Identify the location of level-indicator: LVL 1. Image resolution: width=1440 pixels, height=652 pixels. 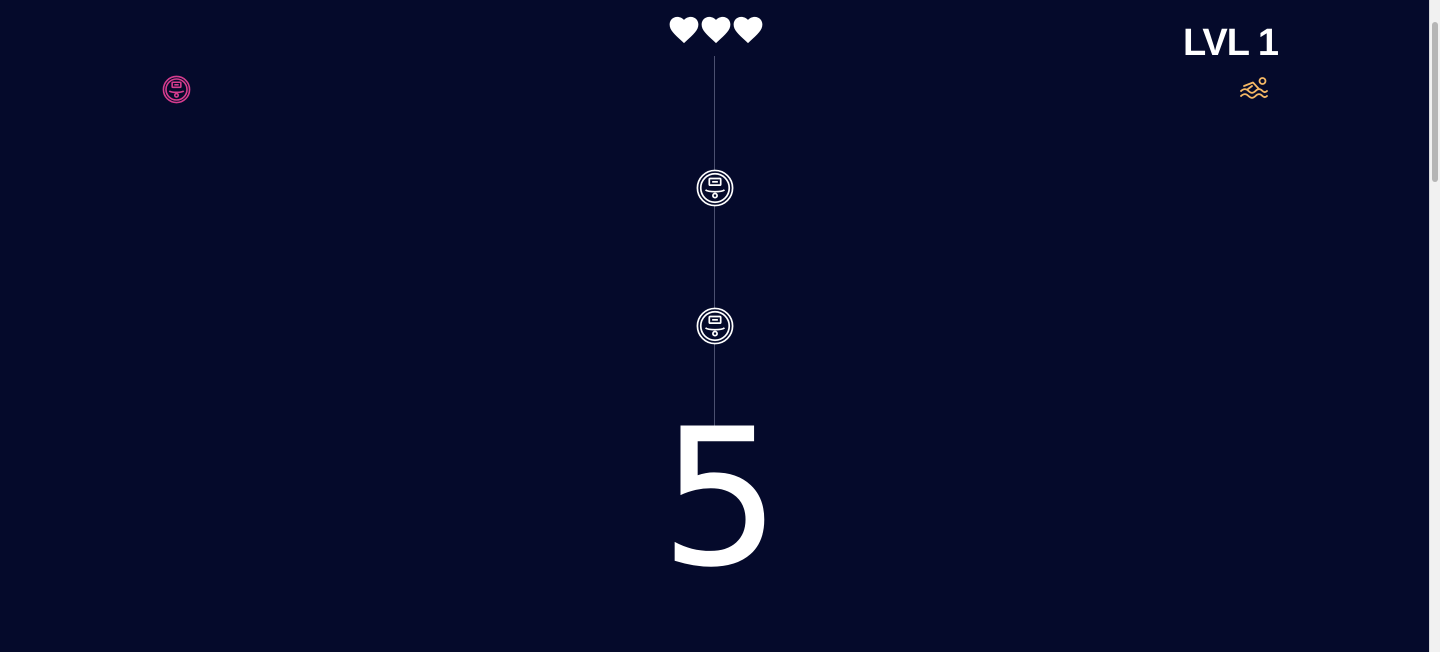
(1231, 43).